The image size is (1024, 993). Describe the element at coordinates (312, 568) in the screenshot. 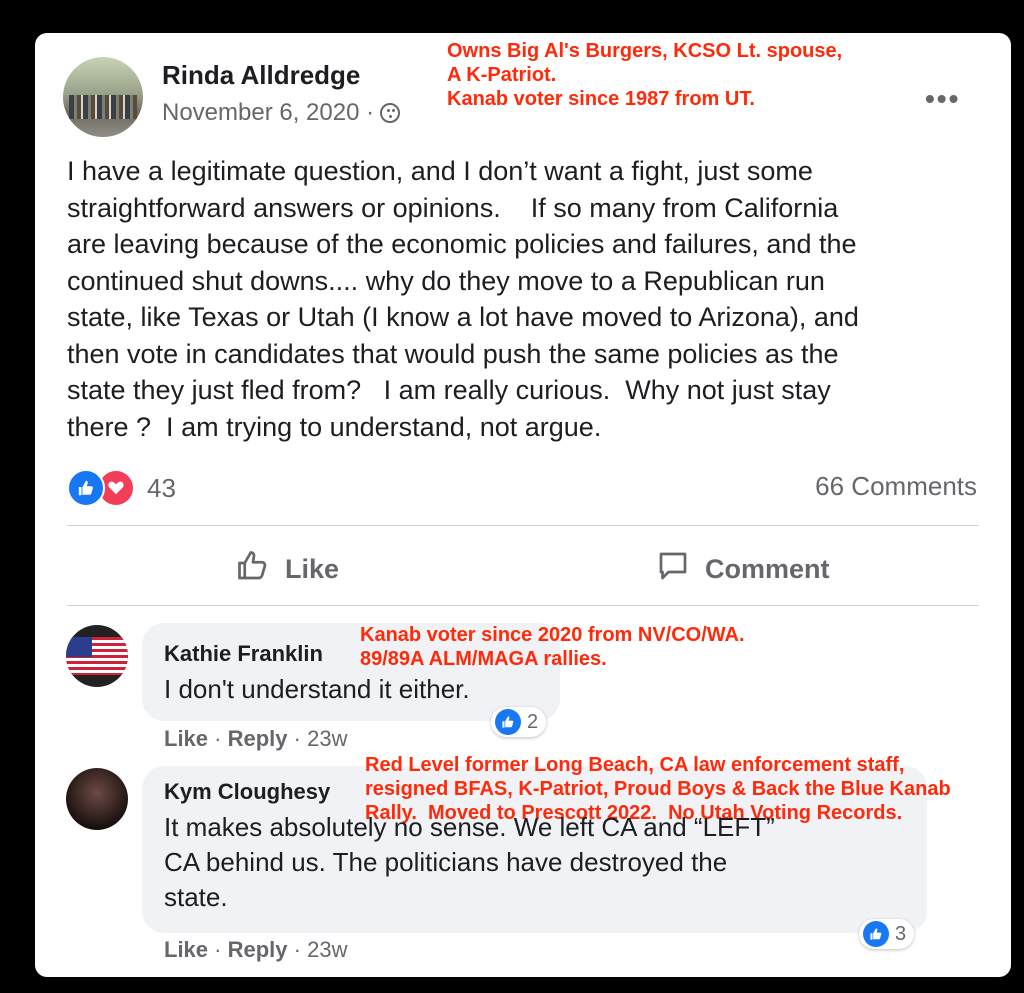

I see `like-button-label: Like` at that location.